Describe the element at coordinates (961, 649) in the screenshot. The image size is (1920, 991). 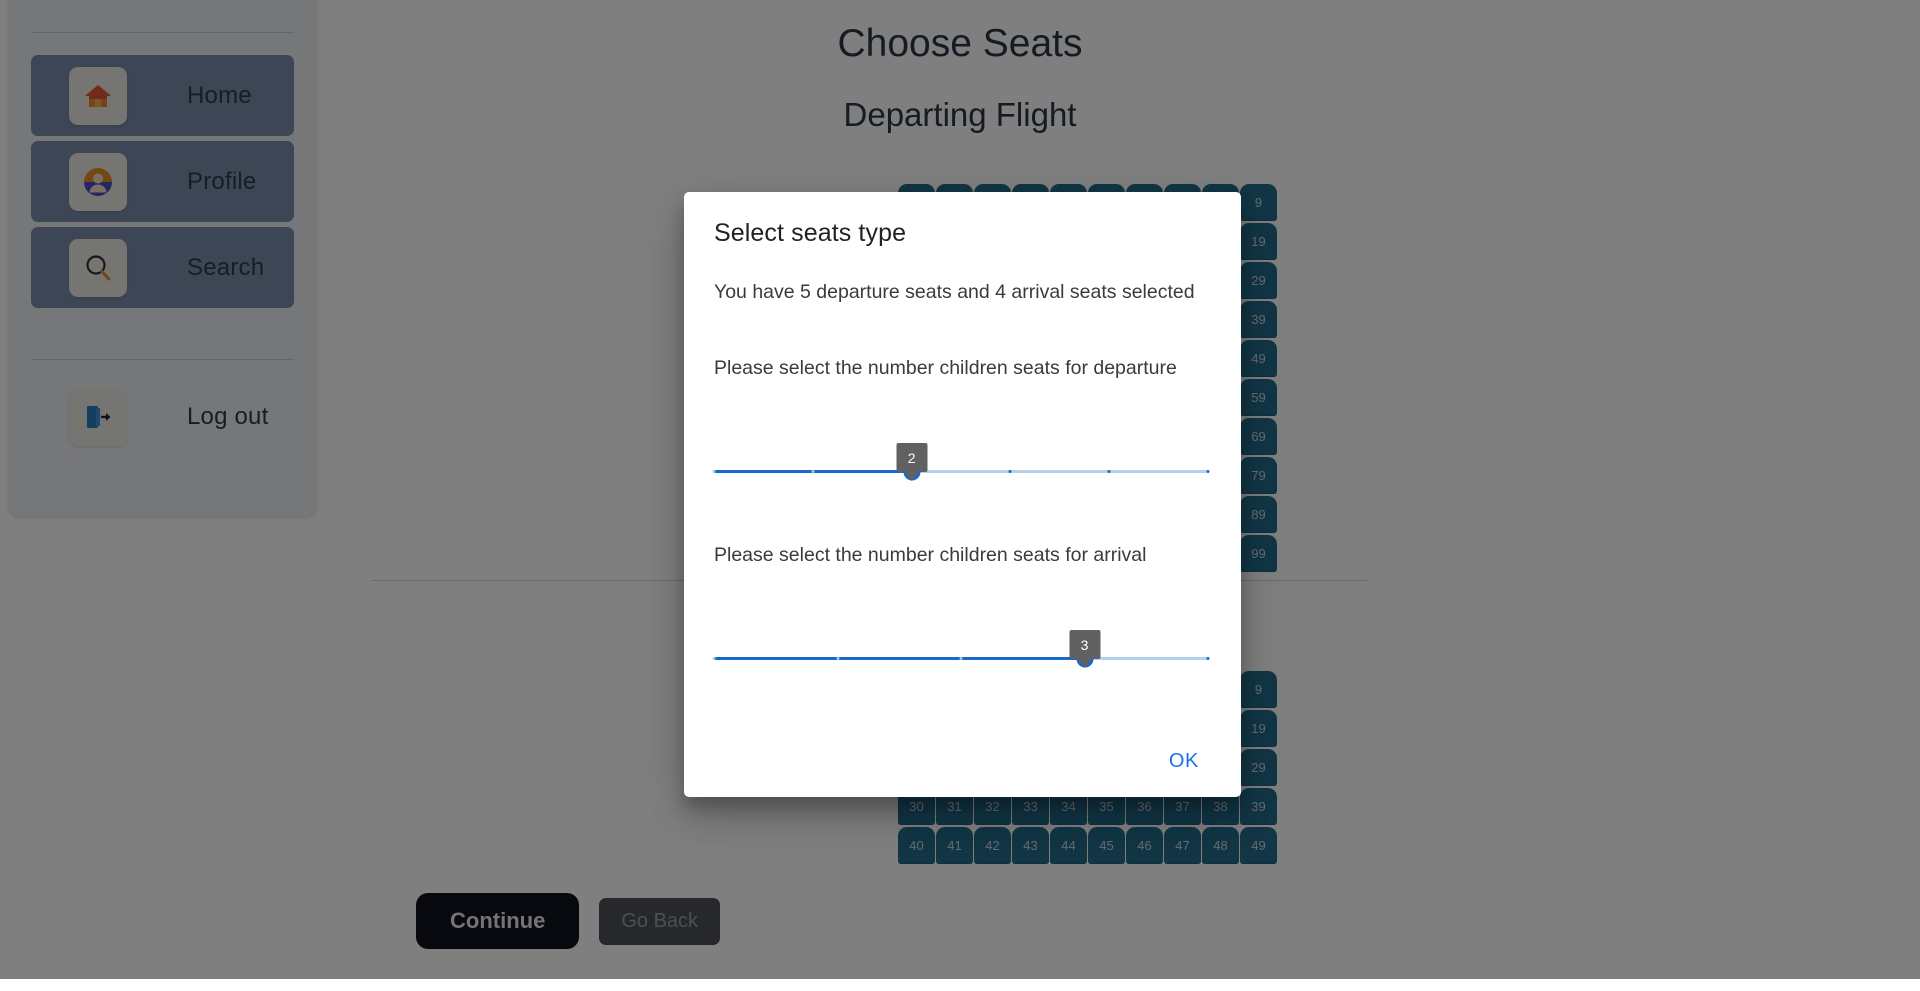
I see `arrival-children-seats-slider: 3` at that location.